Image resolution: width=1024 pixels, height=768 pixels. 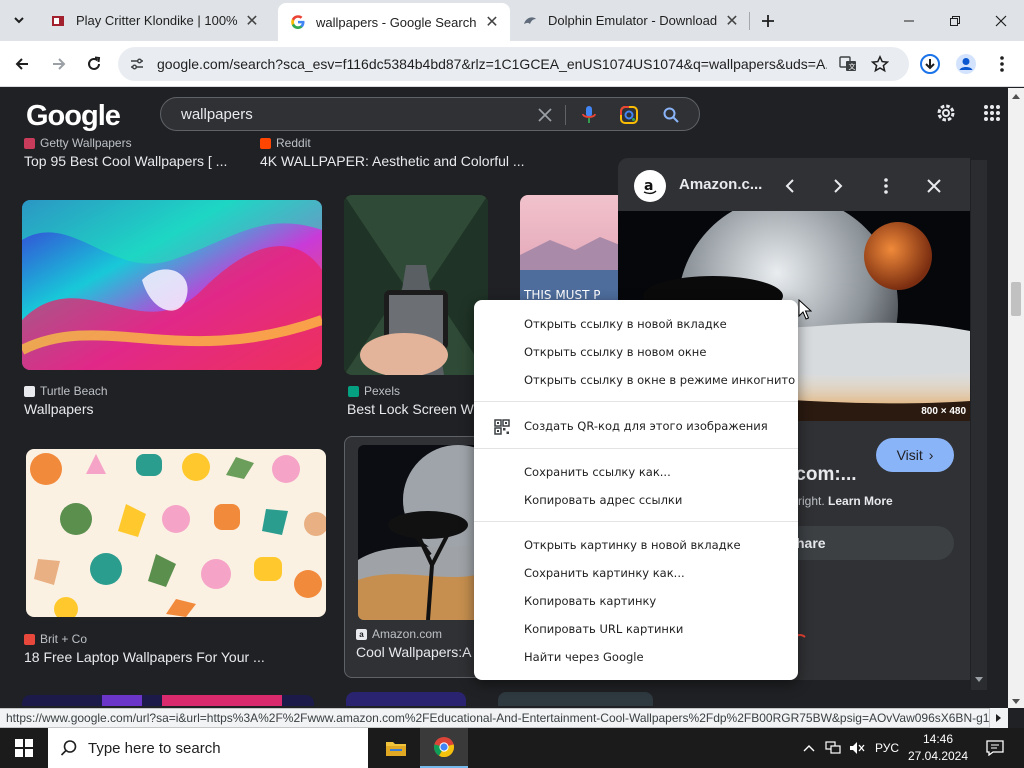 What do you see at coordinates (420, 532) in the screenshot?
I see `result-thumbnail-planet-tree` at bounding box center [420, 532].